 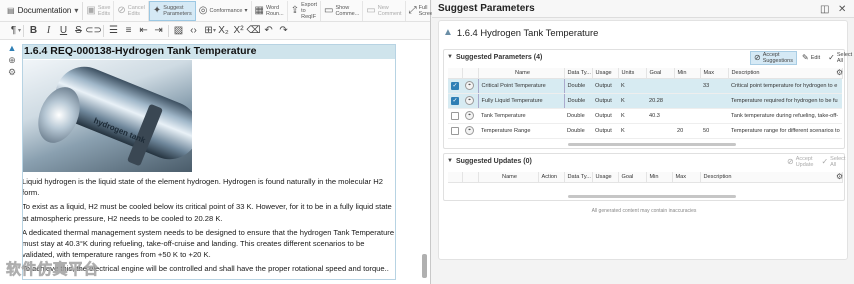 What do you see at coordinates (384, 10) in the screenshot?
I see `new-comment-button: ▭ New Comment` at bounding box center [384, 10].